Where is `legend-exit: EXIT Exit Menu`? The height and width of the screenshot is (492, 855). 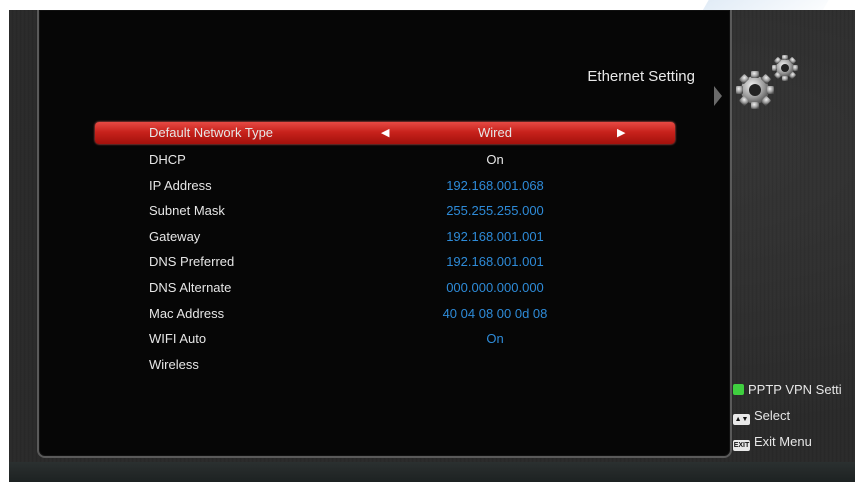
legend-exit: EXIT Exit Menu is located at coordinates (772, 442).